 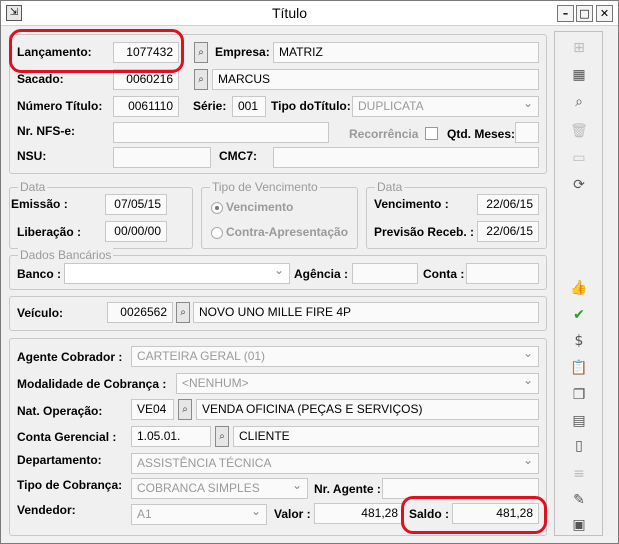 I want to click on veiculo-name-field: NOVO UNO MILLE FIRE 4P, so click(x=366, y=312).